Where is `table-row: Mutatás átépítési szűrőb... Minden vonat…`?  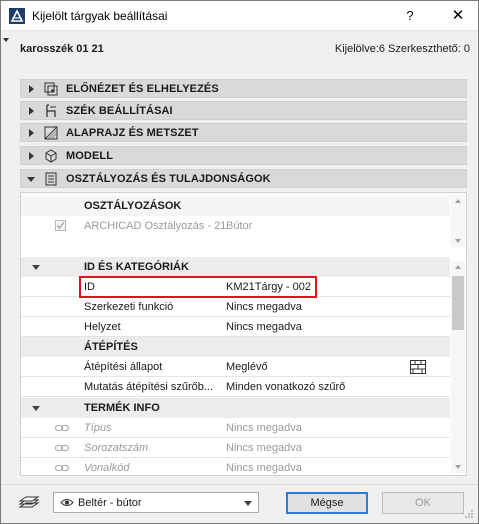
table-row: Mutatás átépítési szűrőb... Minden vonat… is located at coordinates (235, 387).